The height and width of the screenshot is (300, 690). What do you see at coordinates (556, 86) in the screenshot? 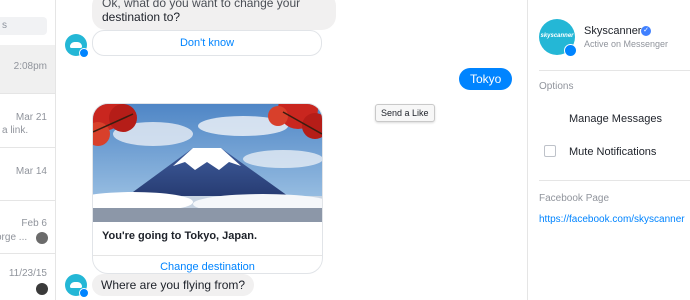
I see `options-header: Options` at bounding box center [556, 86].